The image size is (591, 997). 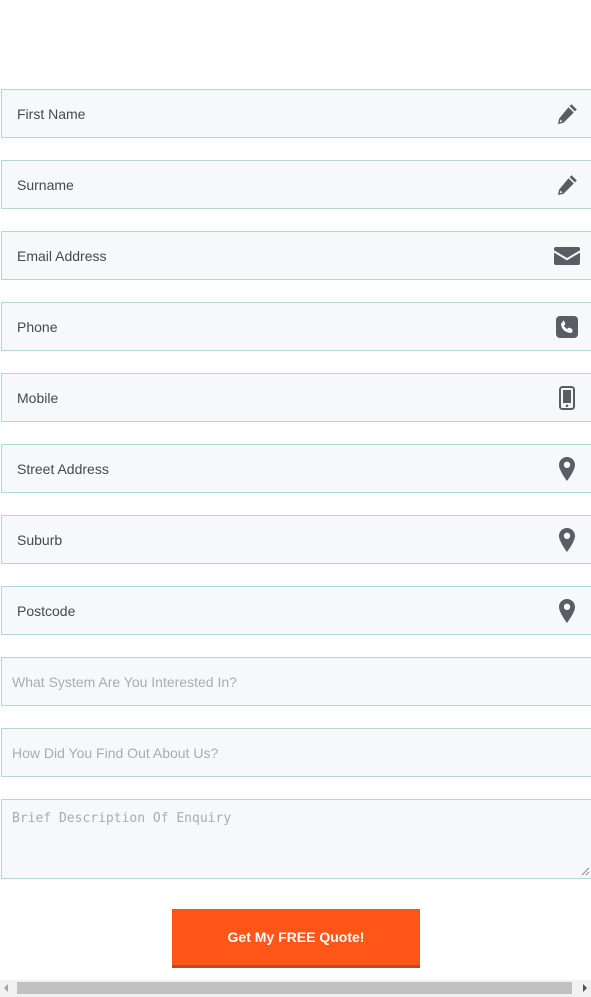 I want to click on system-interest-input: What System Are You Interested In?, so click(x=296, y=681).